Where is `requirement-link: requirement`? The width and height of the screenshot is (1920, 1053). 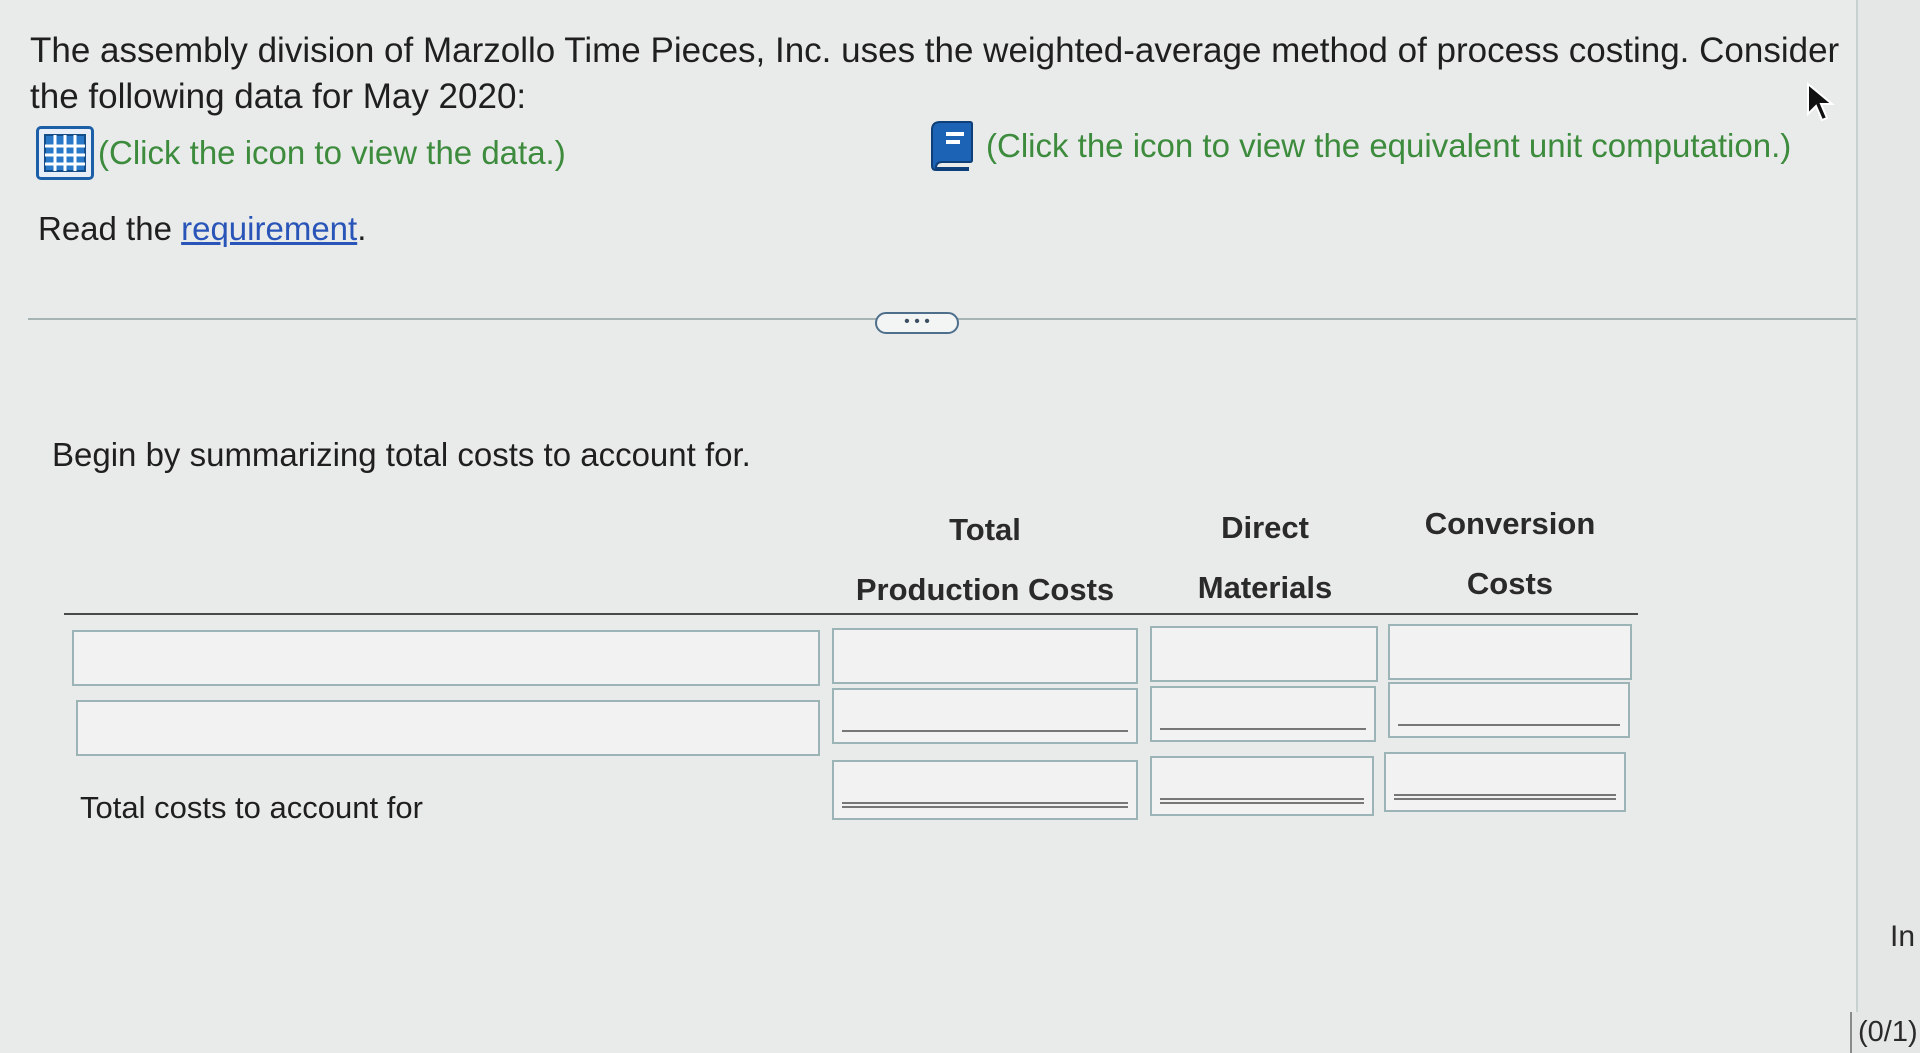
requirement-link: requirement is located at coordinates (269, 228).